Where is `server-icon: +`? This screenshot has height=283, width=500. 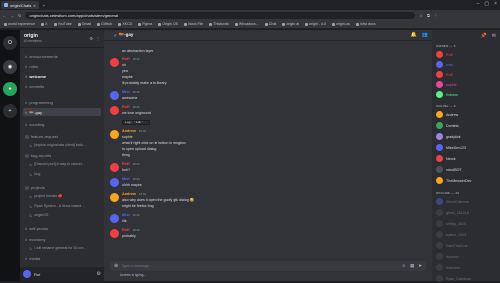 server-icon: + is located at coordinates (10, 111).